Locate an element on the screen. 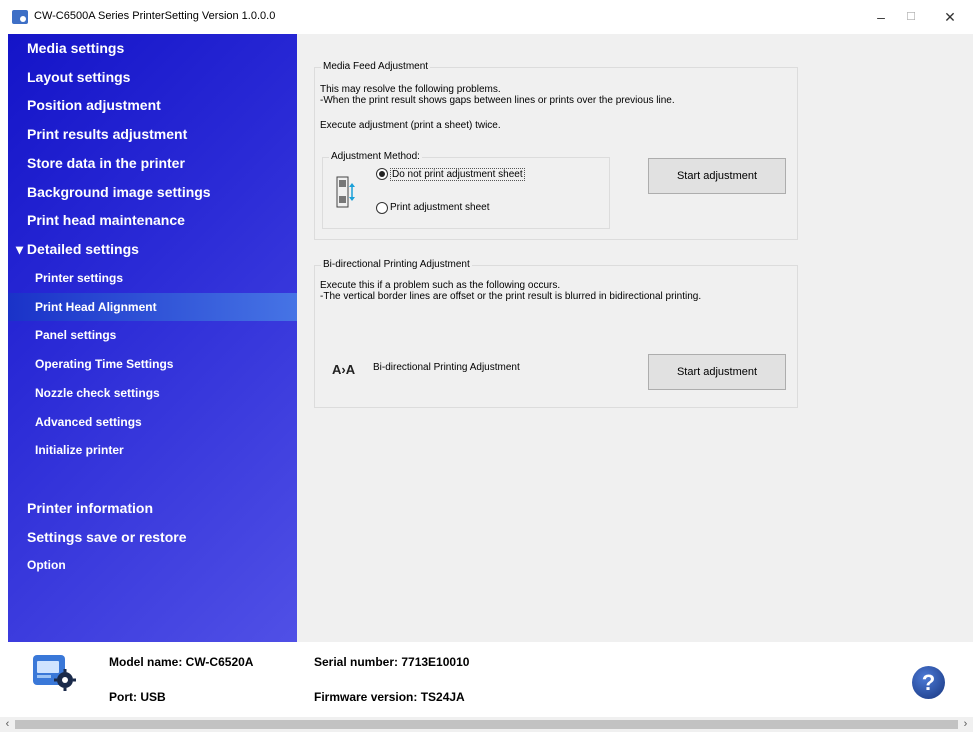  scroll-right-arrow: › is located at coordinates (965, 724).